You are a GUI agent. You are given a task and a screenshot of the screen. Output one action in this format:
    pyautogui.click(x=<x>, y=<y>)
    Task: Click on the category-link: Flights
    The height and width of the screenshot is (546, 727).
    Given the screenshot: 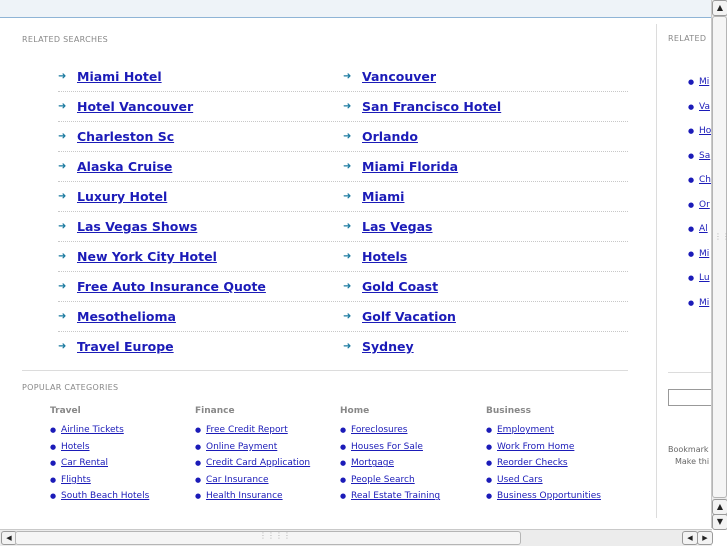 What is the action you would take?
    pyautogui.click(x=76, y=480)
    